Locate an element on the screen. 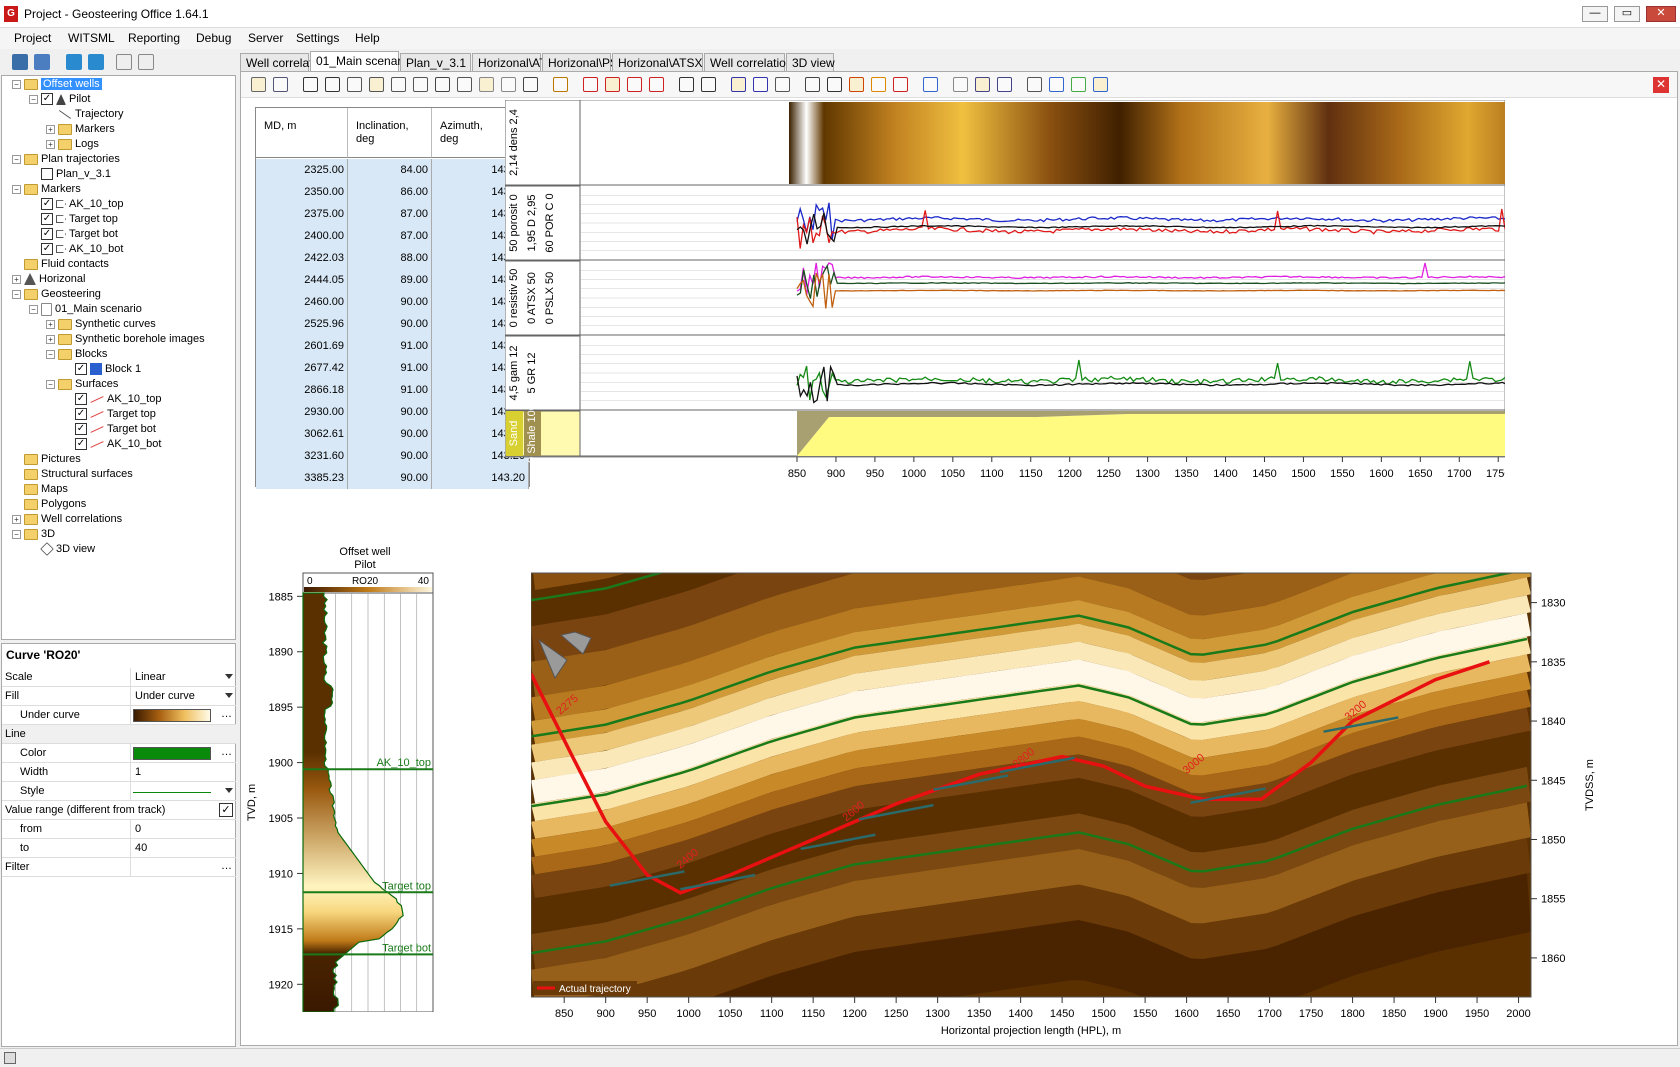 The height and width of the screenshot is (1067, 1680). table-row: 2525.9690.00143.20 is located at coordinates (392, 324).